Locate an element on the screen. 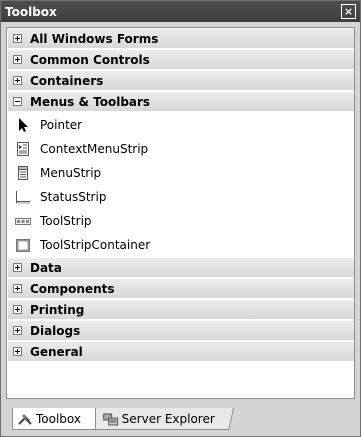 This screenshot has width=361, height=437. category-label: Components is located at coordinates (72, 288).